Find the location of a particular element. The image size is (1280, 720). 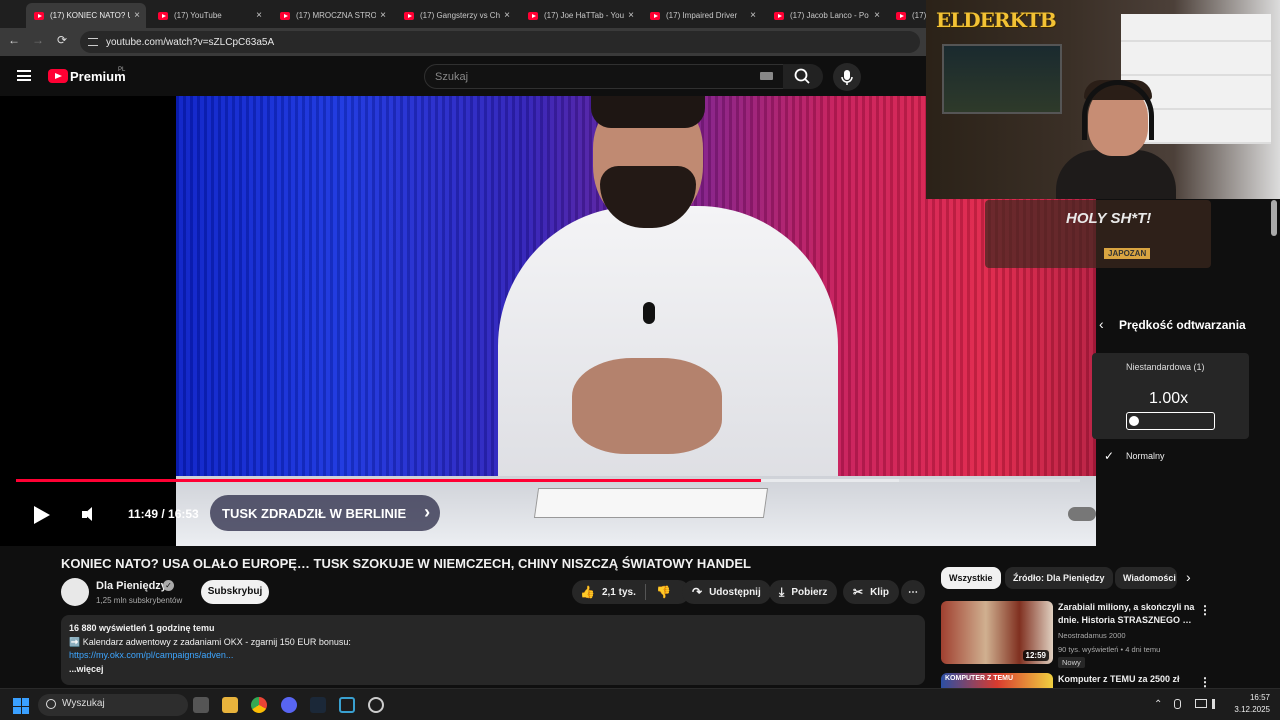

desk-paper is located at coordinates (651, 503).